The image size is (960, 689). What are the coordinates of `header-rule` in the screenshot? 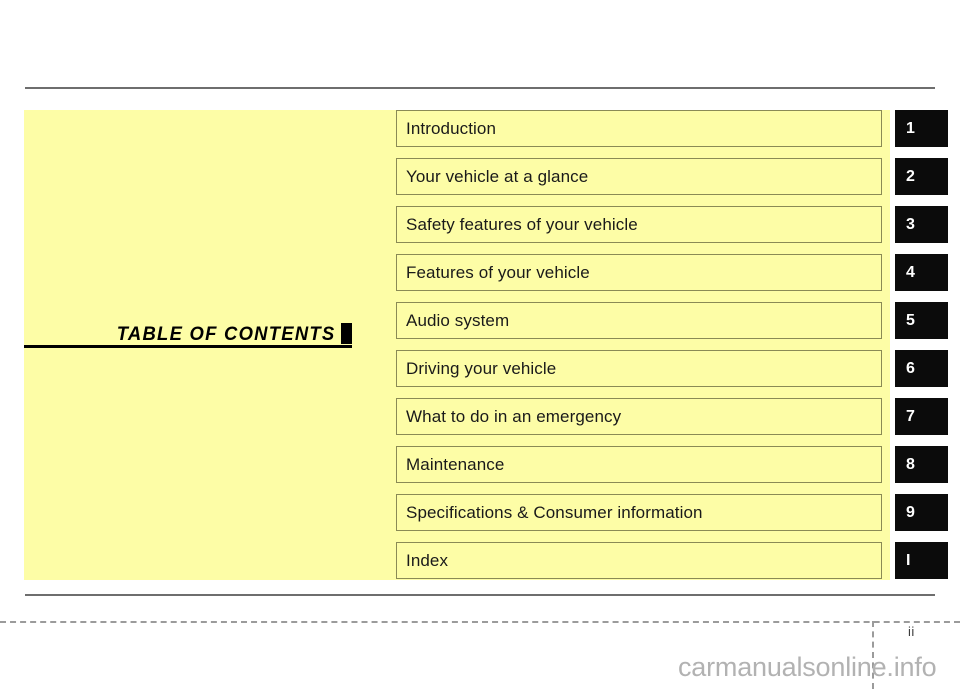 It's located at (480, 88).